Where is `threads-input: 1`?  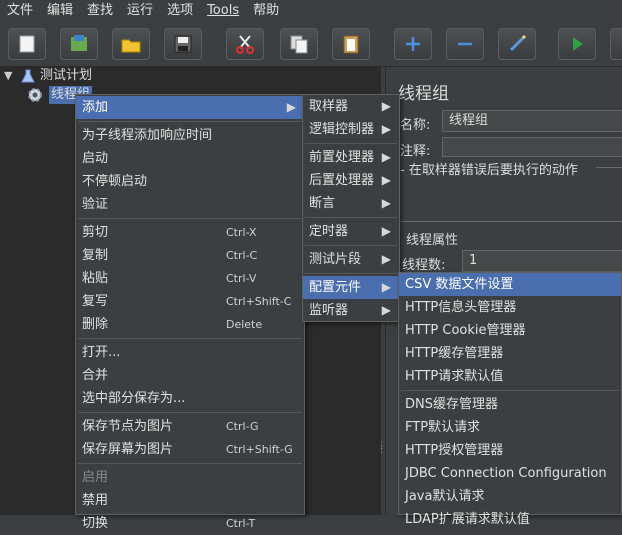 threads-input: 1 is located at coordinates (542, 261).